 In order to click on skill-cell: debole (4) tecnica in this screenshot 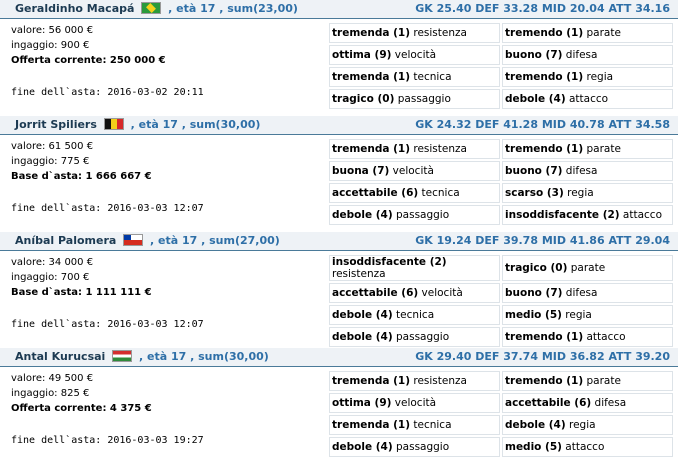, I will do `click(414, 315)`.